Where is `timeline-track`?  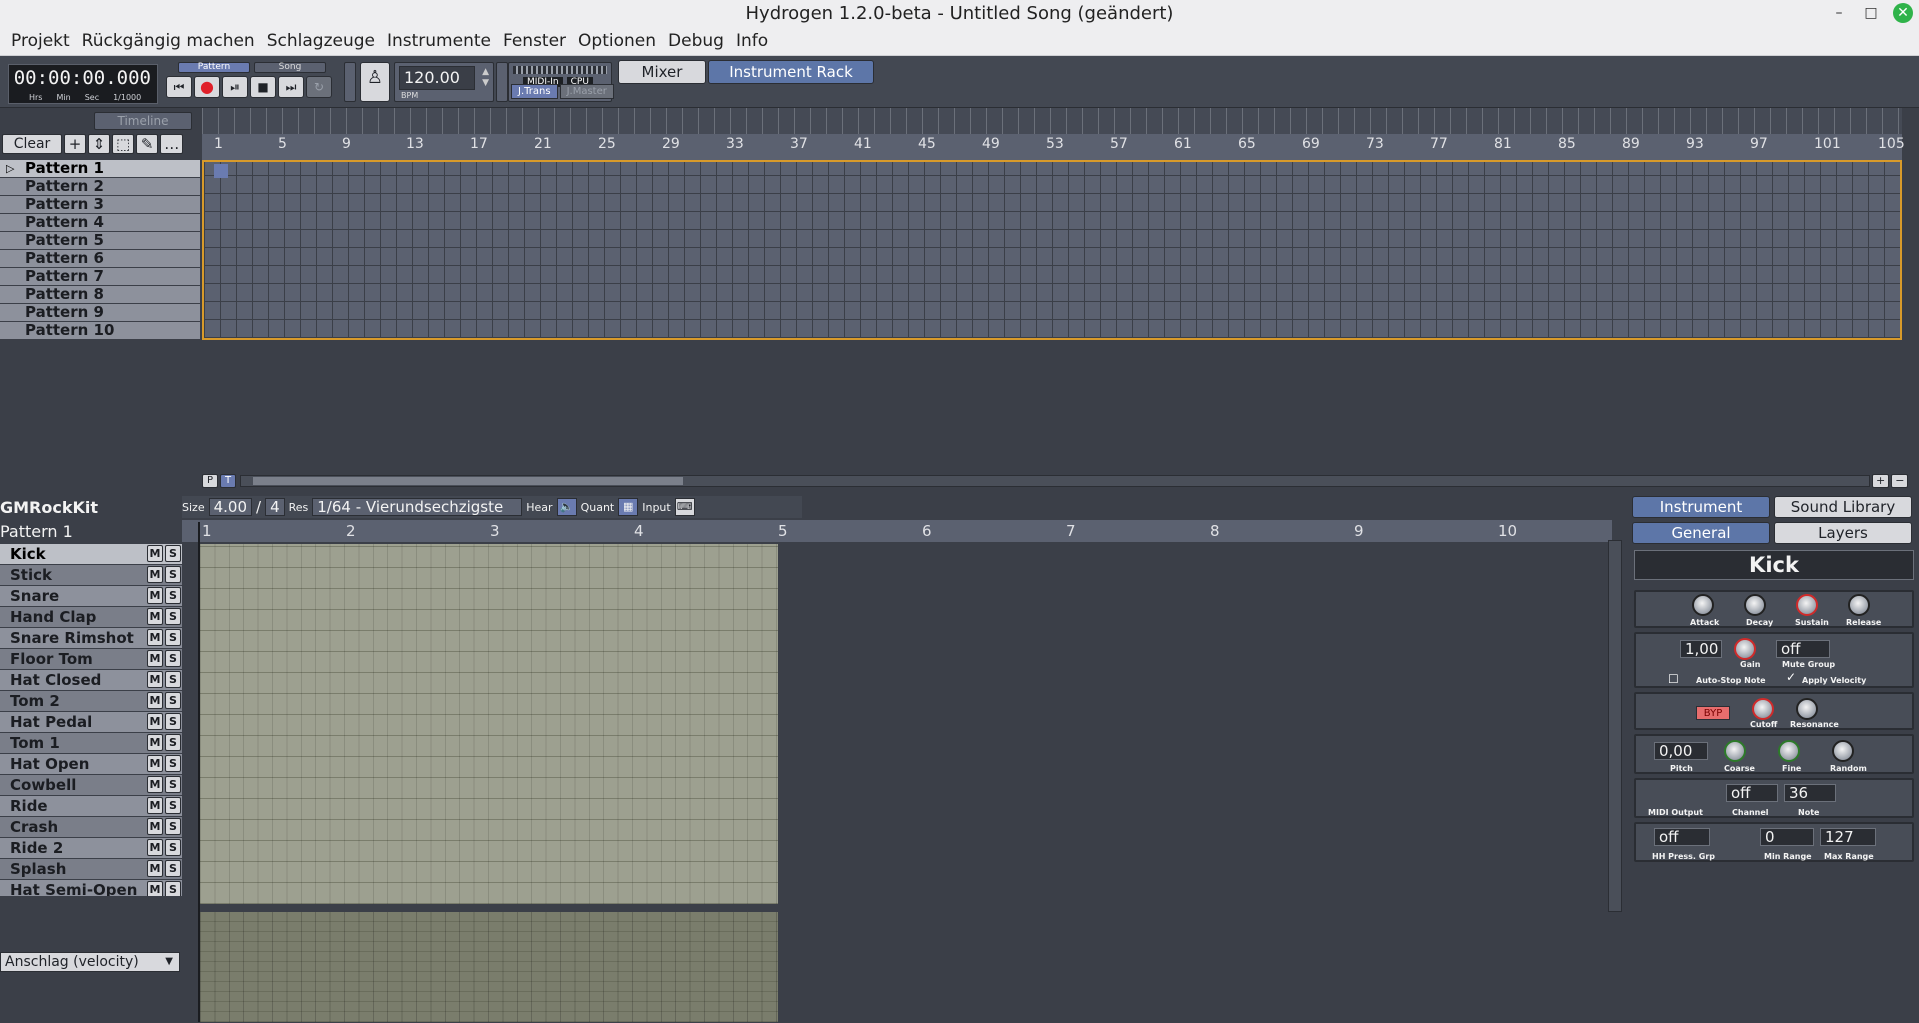 timeline-track is located at coordinates (1052, 121).